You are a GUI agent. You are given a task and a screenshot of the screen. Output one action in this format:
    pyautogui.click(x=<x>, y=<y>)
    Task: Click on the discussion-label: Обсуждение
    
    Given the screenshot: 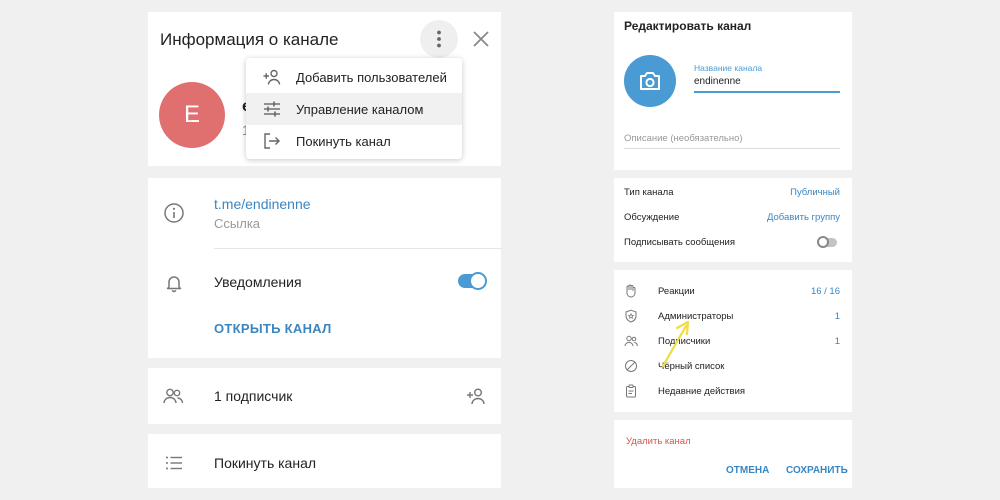 What is the action you would take?
    pyautogui.click(x=652, y=217)
    